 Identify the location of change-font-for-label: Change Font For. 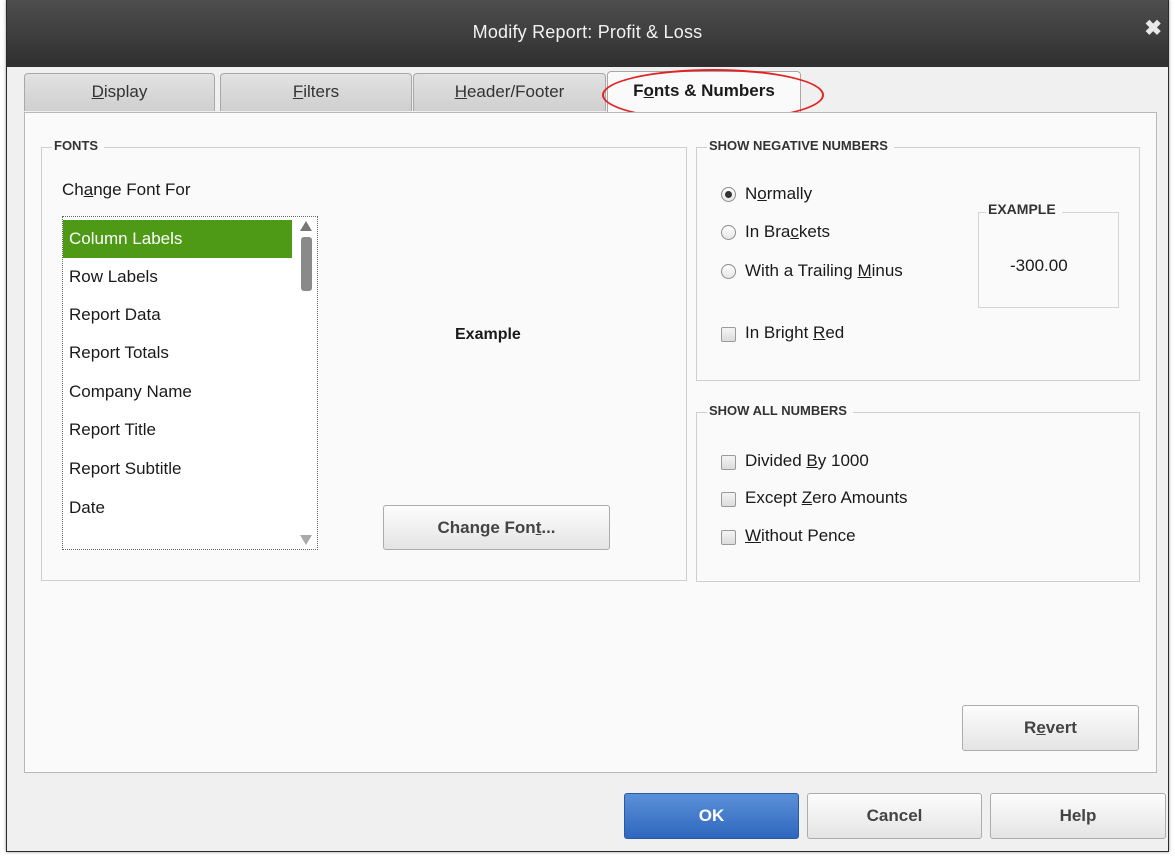
(126, 190).